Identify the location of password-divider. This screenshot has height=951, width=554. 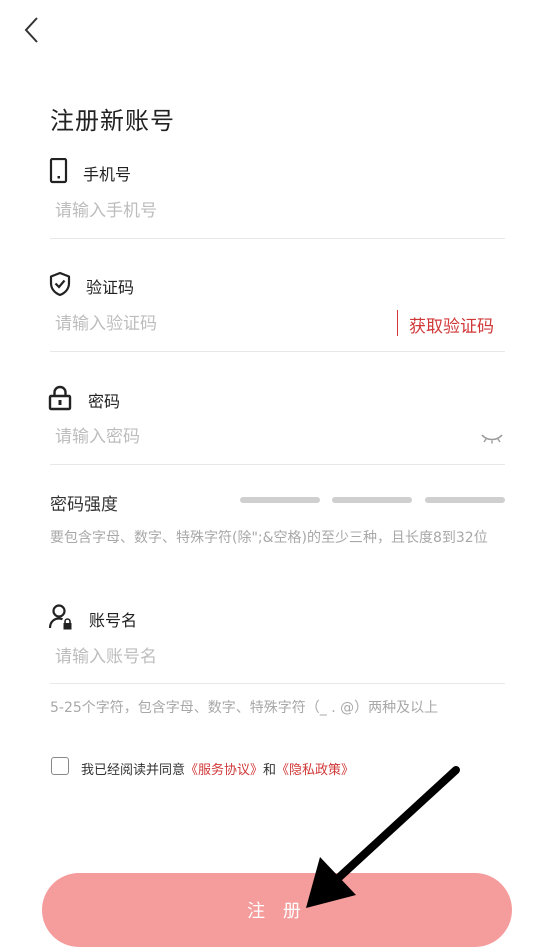
(277, 464).